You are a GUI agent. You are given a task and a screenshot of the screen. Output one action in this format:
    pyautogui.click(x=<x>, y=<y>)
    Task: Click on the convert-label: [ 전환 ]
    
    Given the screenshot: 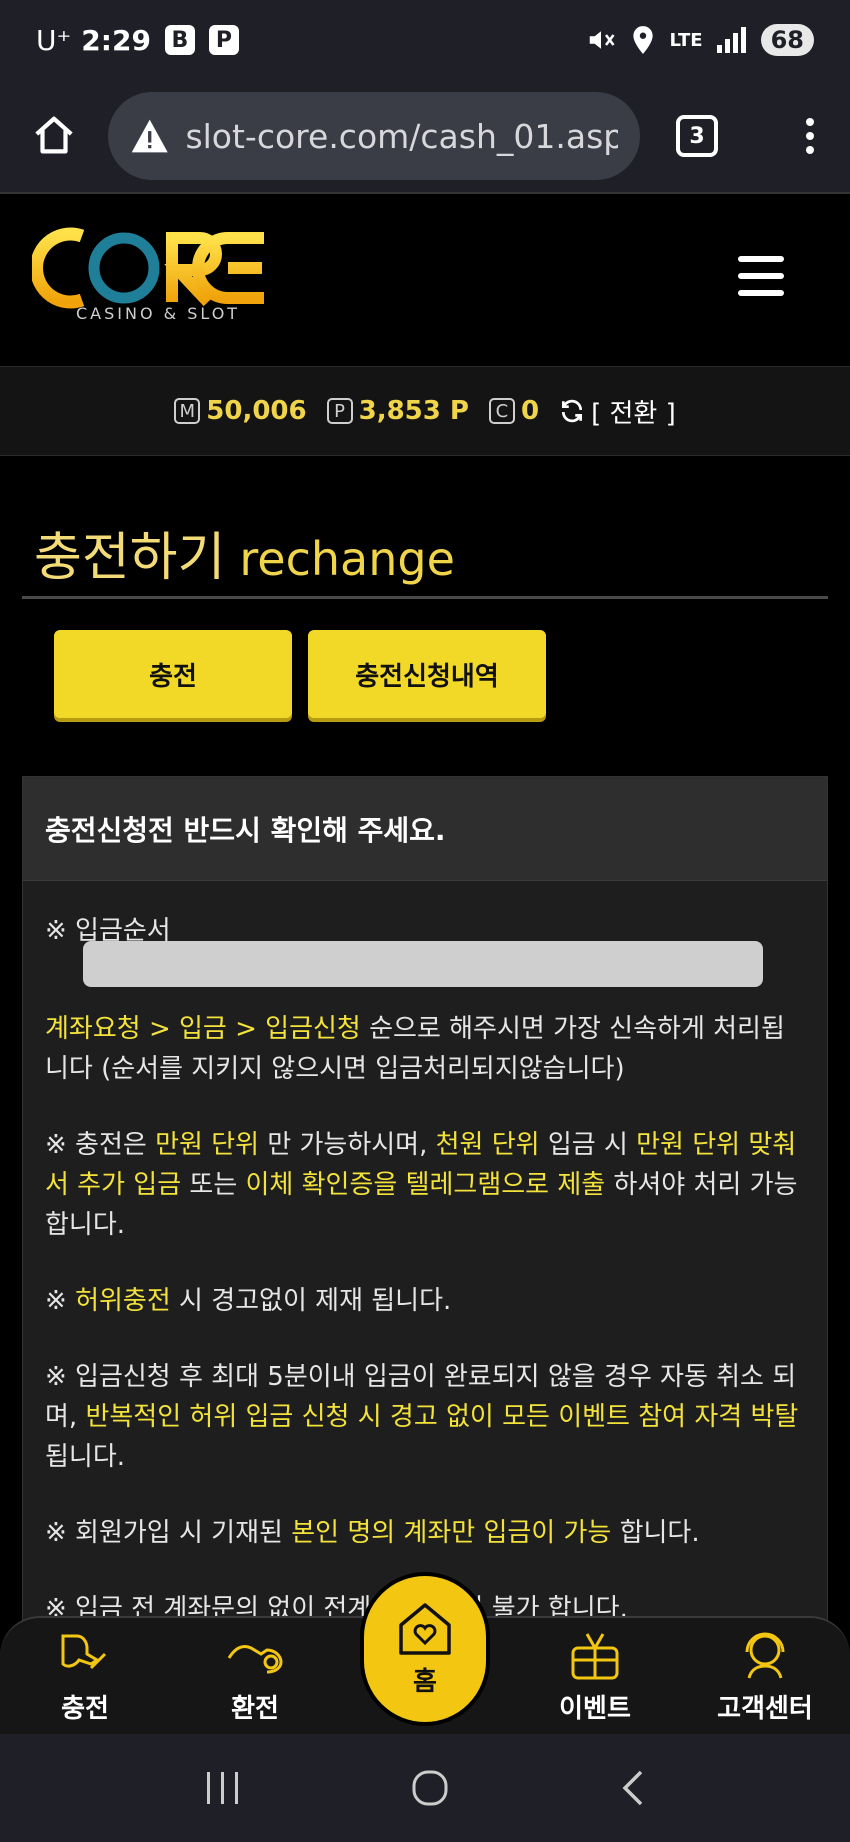 What is the action you would take?
    pyautogui.click(x=633, y=413)
    